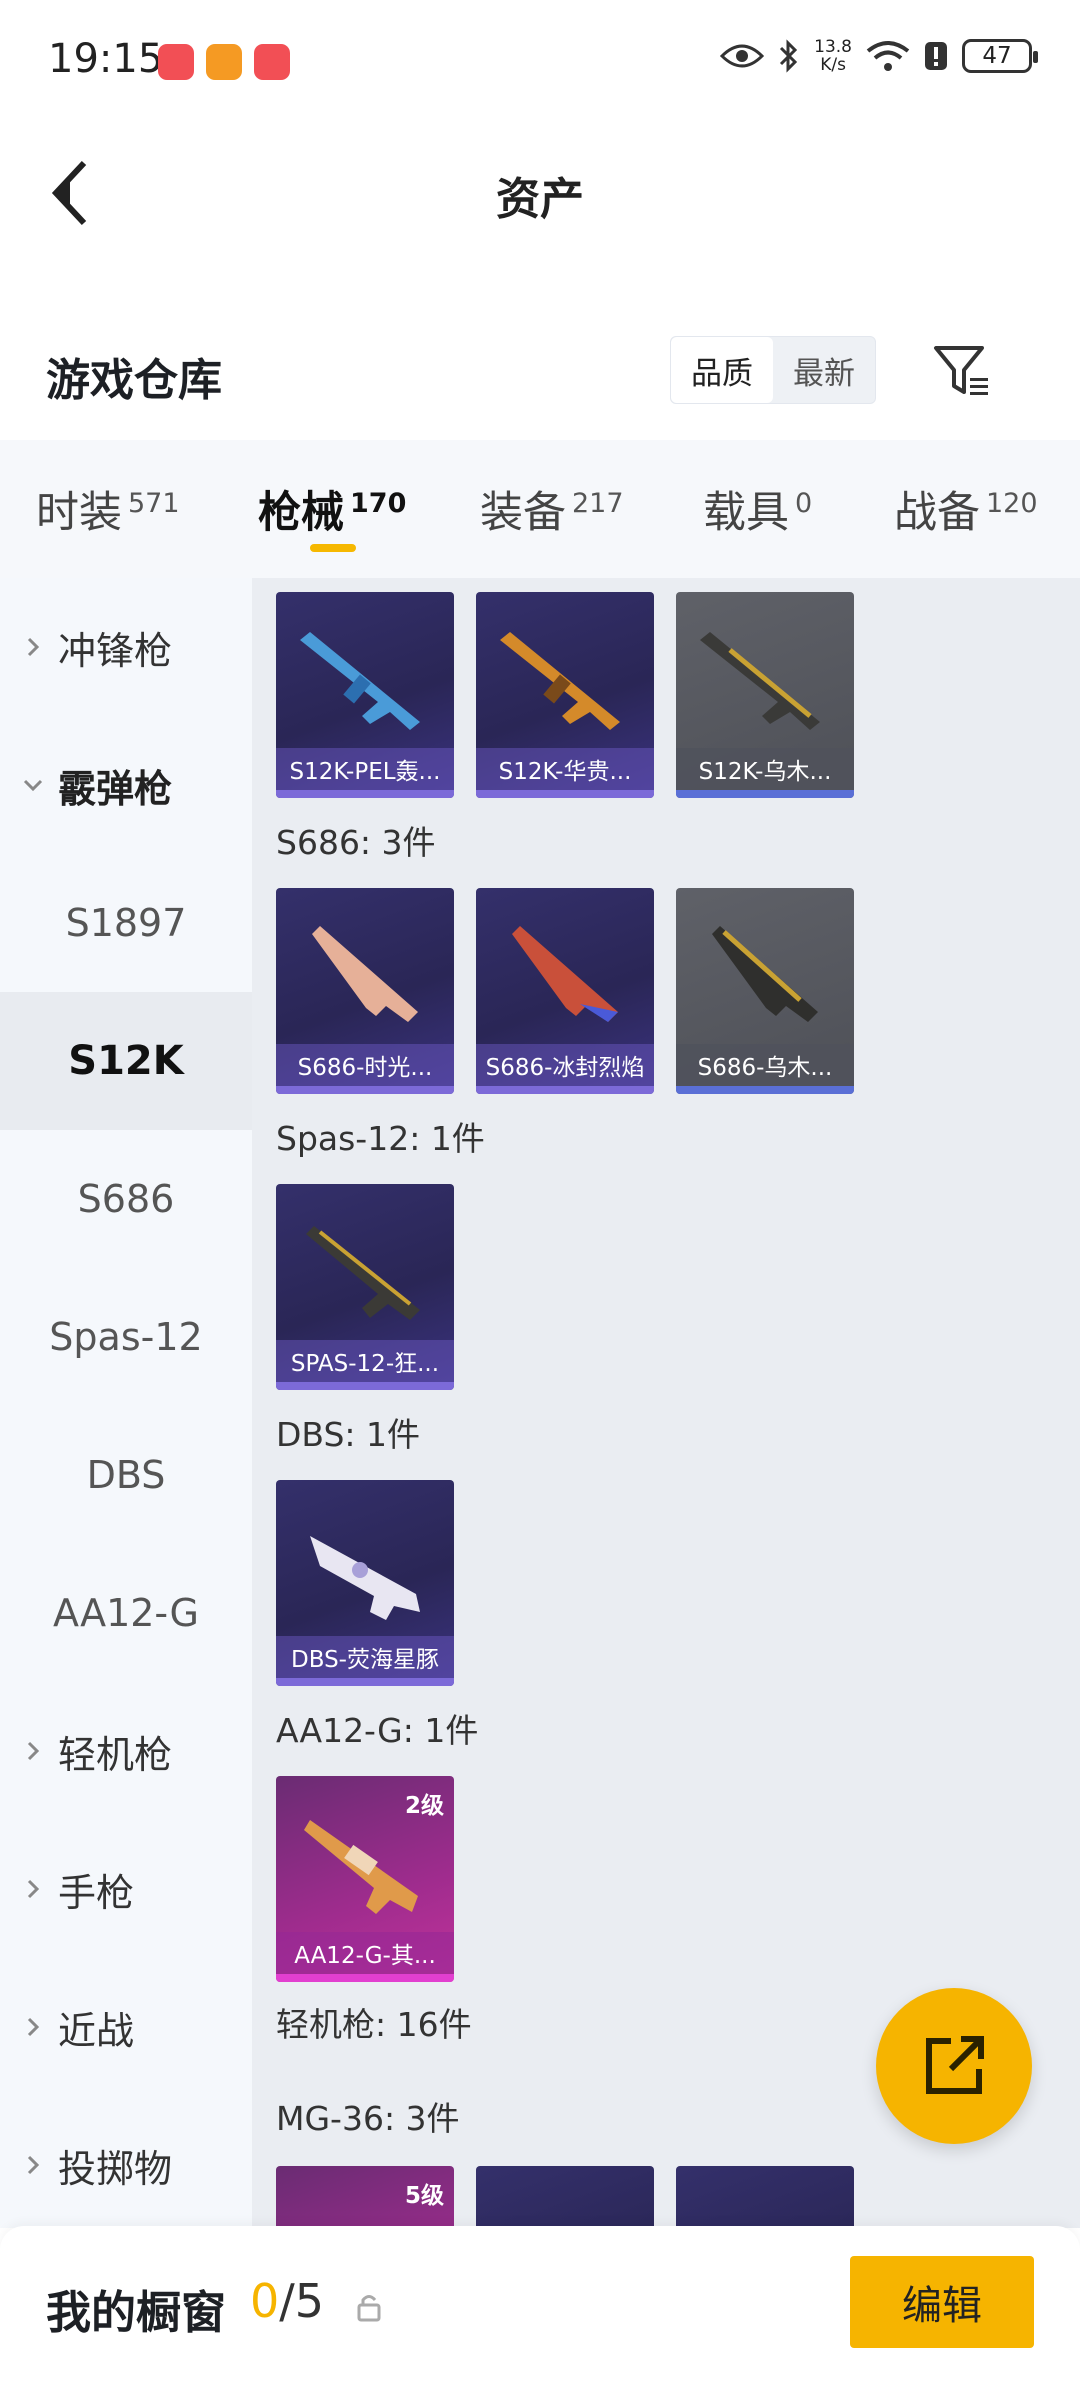 This screenshot has width=1080, height=2382. Describe the element at coordinates (126, 1061) in the screenshot. I see `sidebar-item-s12k: S12K` at that location.